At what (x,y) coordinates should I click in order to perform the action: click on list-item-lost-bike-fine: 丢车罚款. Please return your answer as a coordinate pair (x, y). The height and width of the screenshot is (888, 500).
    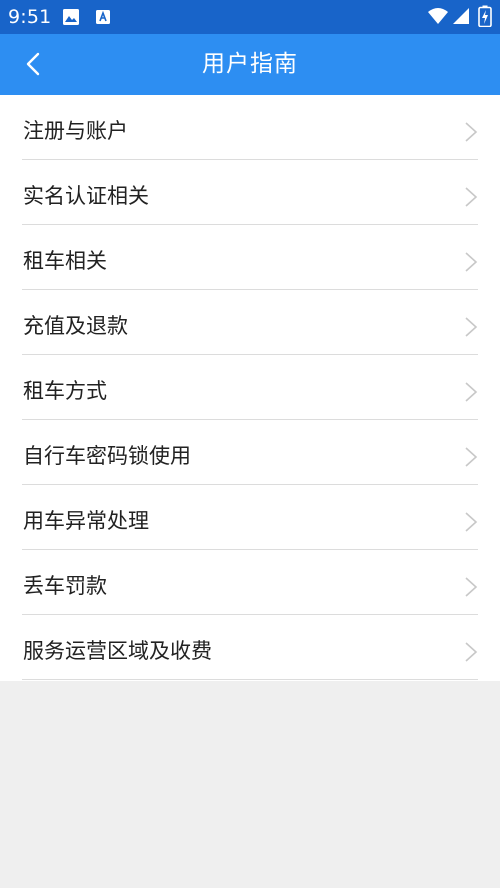
    Looking at the image, I should click on (250, 582).